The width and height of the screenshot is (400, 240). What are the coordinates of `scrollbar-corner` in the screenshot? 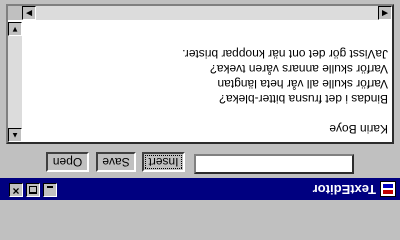 It's located at (15, 13).